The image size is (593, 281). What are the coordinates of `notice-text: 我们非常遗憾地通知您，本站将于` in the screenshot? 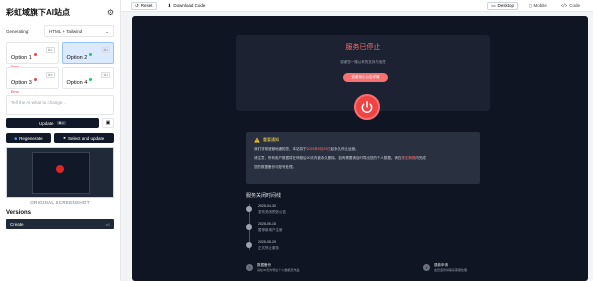 It's located at (280, 149).